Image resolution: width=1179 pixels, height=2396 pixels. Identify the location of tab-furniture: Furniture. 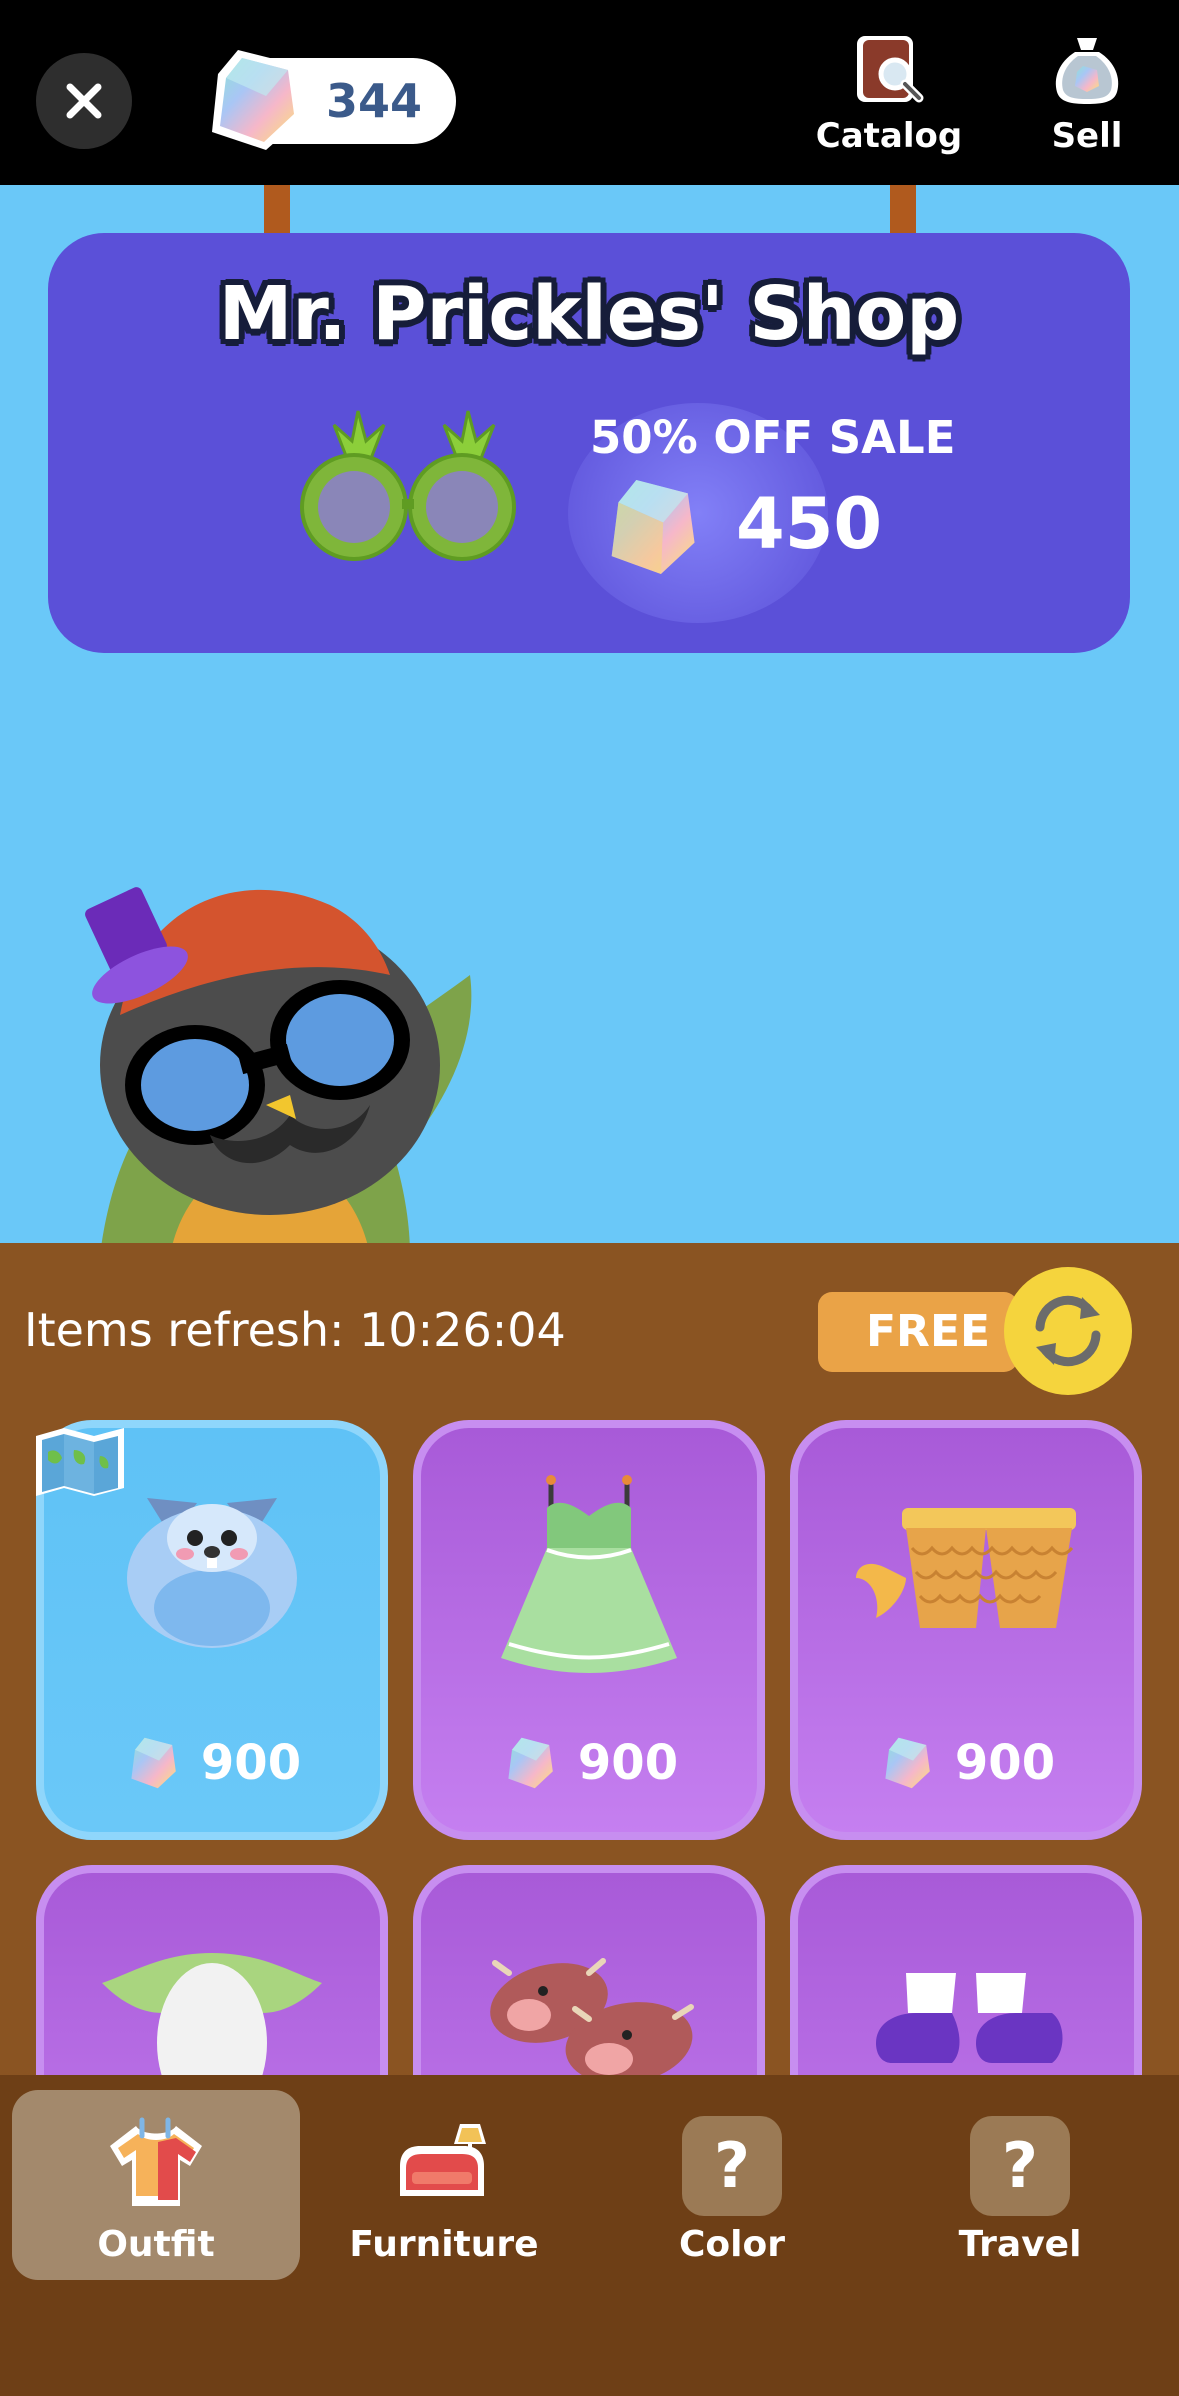
(444, 2185).